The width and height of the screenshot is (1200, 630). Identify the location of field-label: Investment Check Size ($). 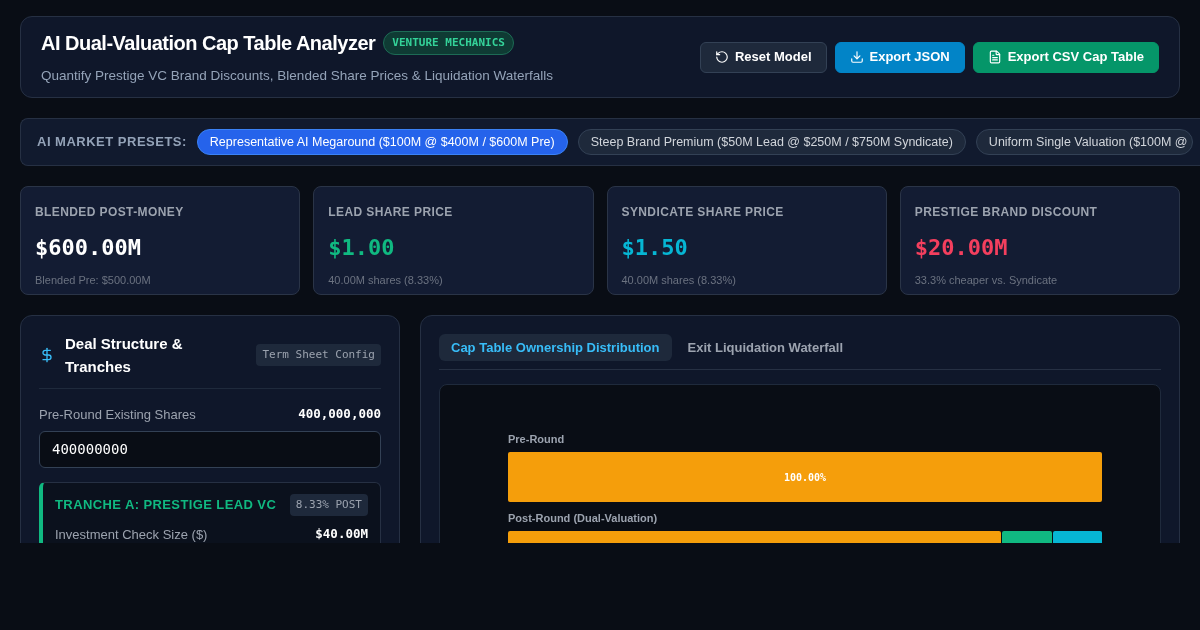
(131, 534).